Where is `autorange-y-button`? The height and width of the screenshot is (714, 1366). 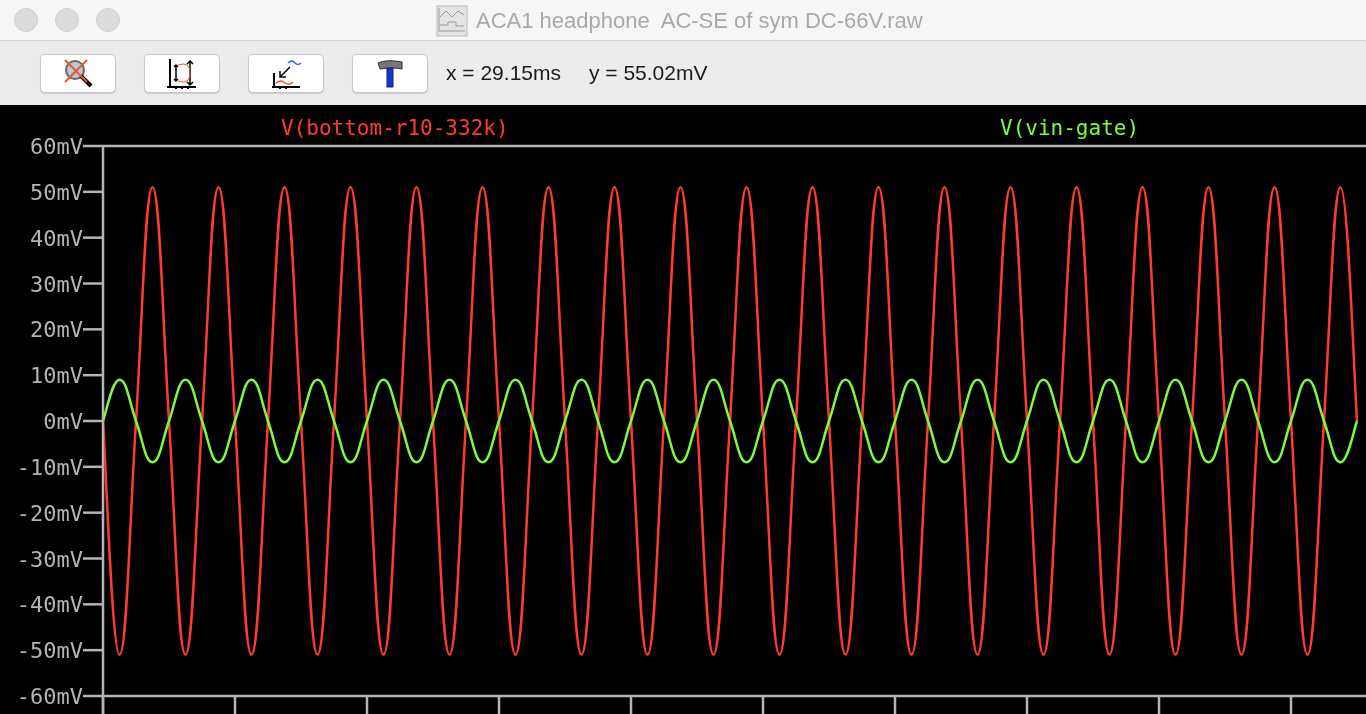
autorange-y-button is located at coordinates (182, 73).